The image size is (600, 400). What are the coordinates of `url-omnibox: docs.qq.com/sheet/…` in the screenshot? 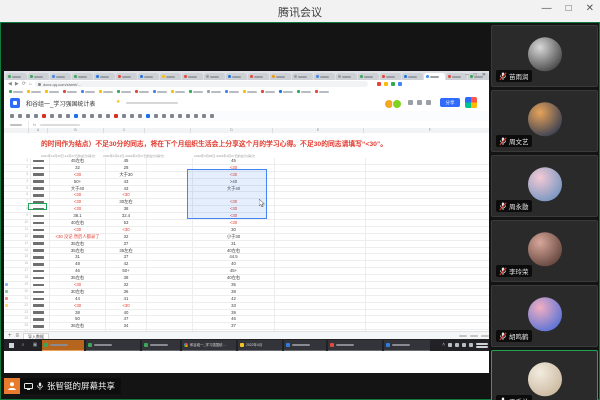 It's located at (201, 84).